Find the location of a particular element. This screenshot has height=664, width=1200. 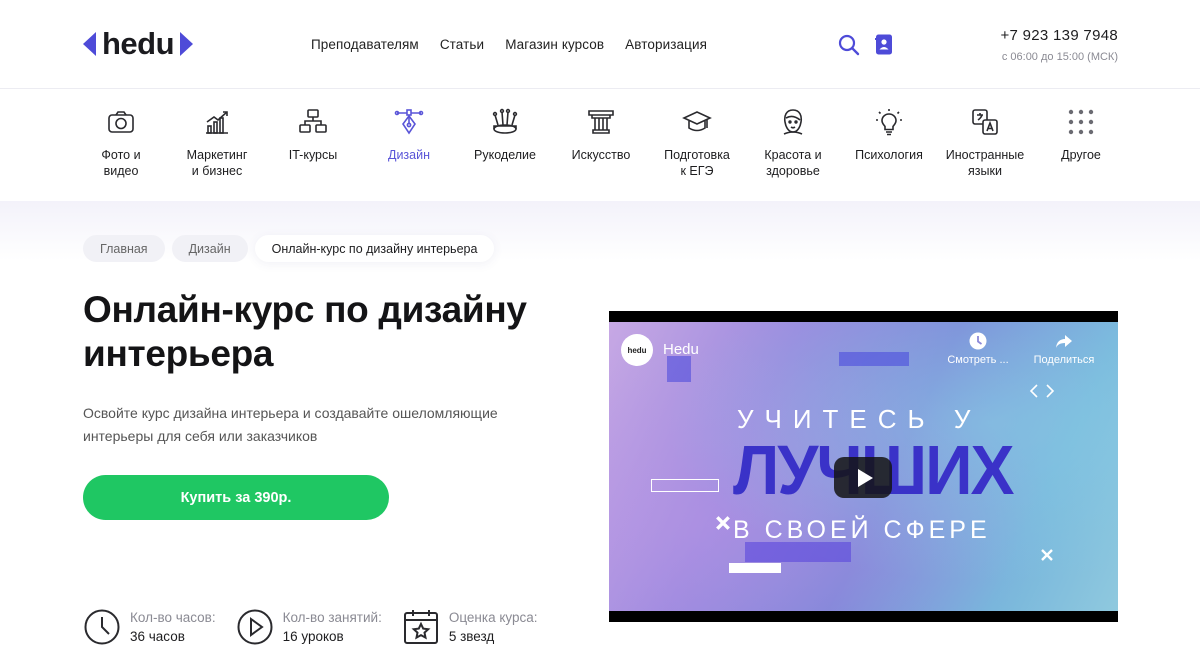

category-beauty-health: Красота и здоровье is located at coordinates (793, 150).